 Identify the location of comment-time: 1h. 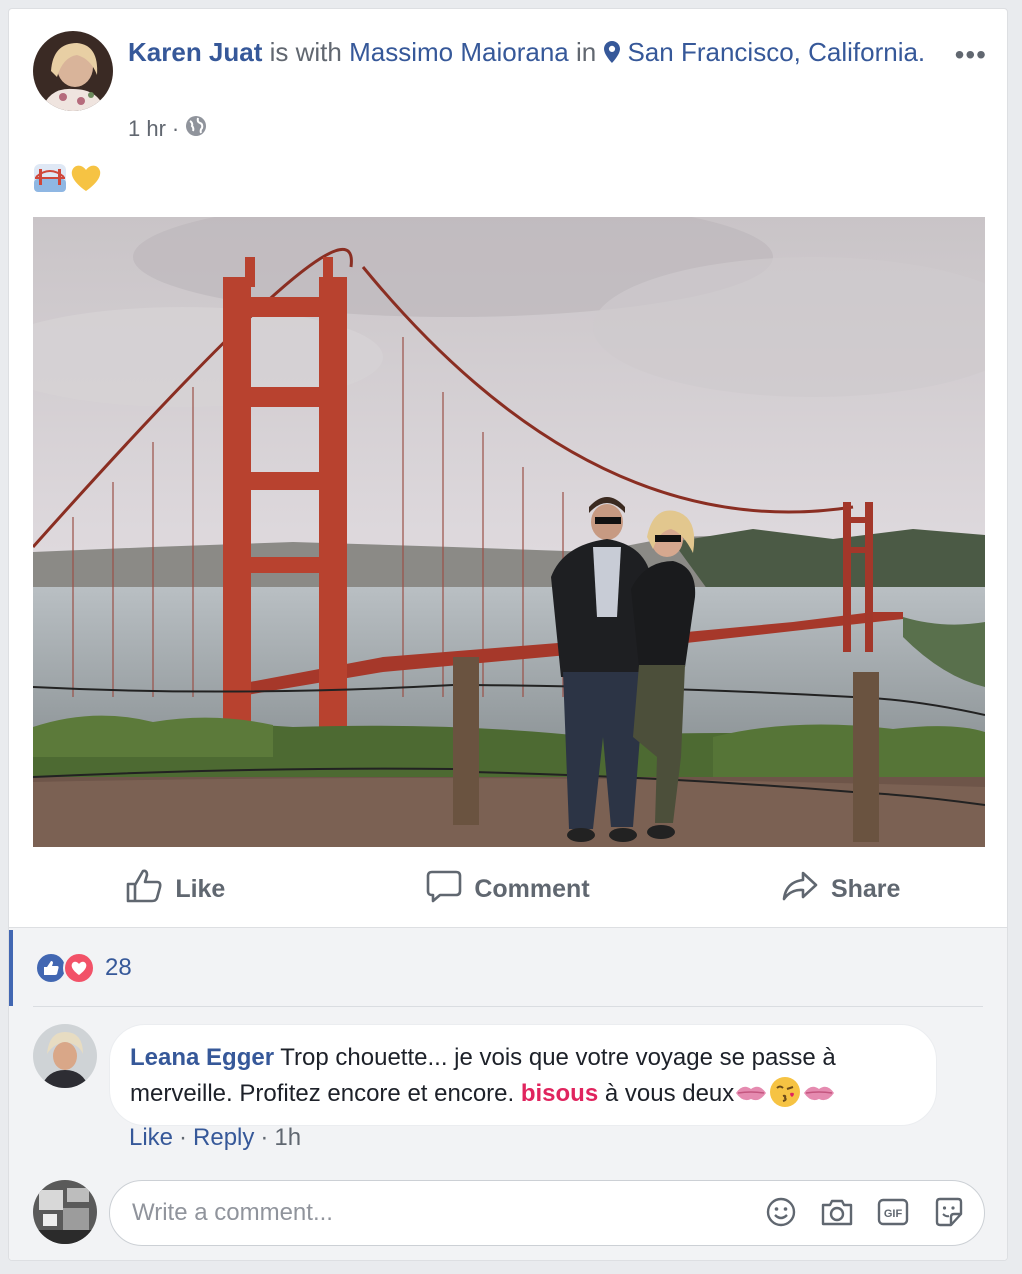
(287, 1138).